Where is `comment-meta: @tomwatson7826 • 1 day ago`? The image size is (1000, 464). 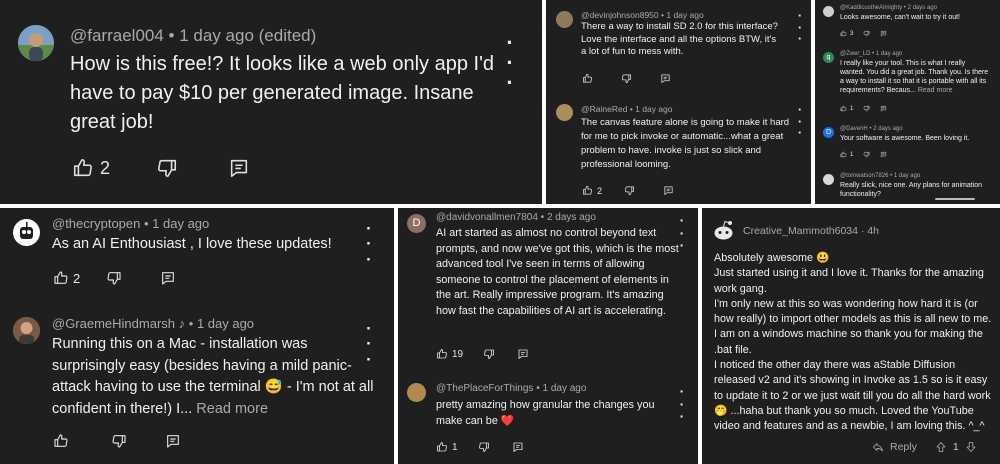
comment-meta: @tomwatson7826 • 1 day ago is located at coordinates (880, 176).